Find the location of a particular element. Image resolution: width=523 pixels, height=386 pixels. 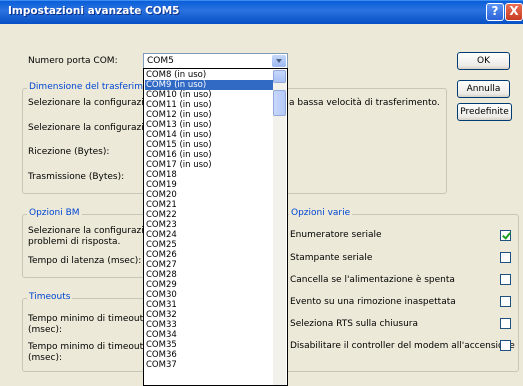

port-option: COM24 is located at coordinates (209, 235).